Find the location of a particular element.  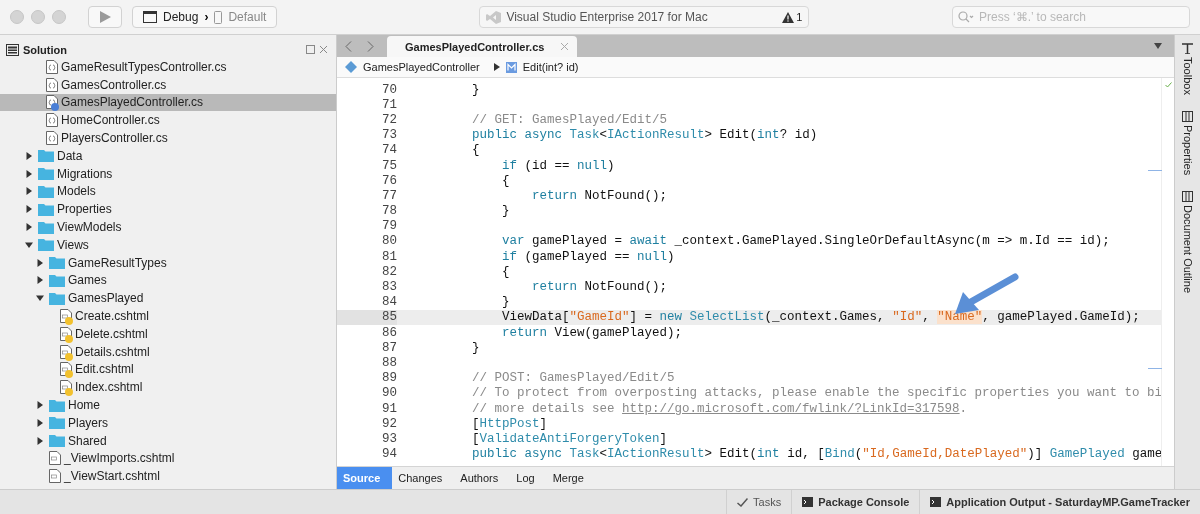

dock-tab: Toolbox is located at coordinates (1187, 69).